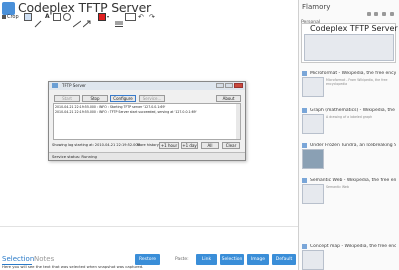 The width and height of the screenshot is (399, 270). Describe the element at coordinates (74, 85) in the screenshot. I see `window-title: TFTP Server` at that location.